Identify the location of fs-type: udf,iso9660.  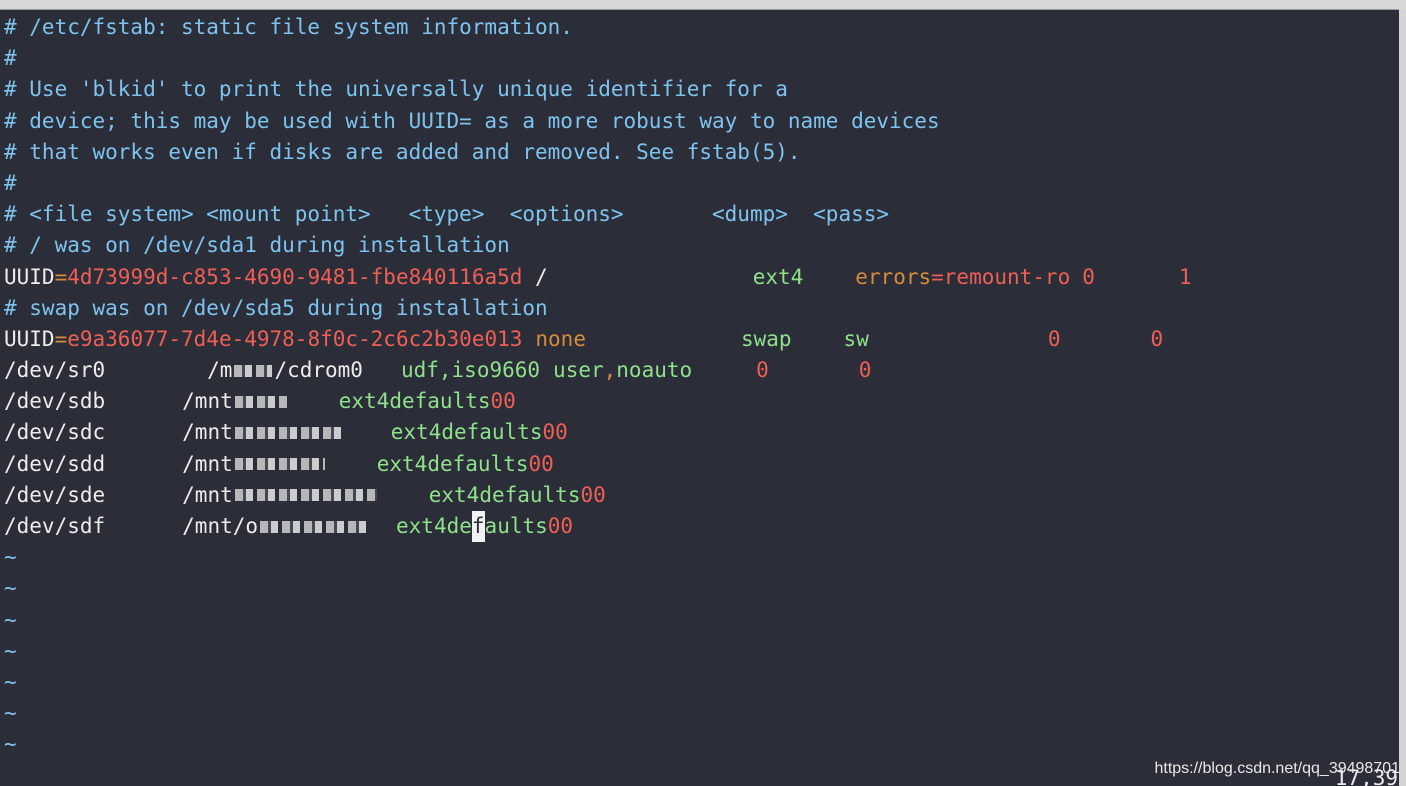
(470, 370).